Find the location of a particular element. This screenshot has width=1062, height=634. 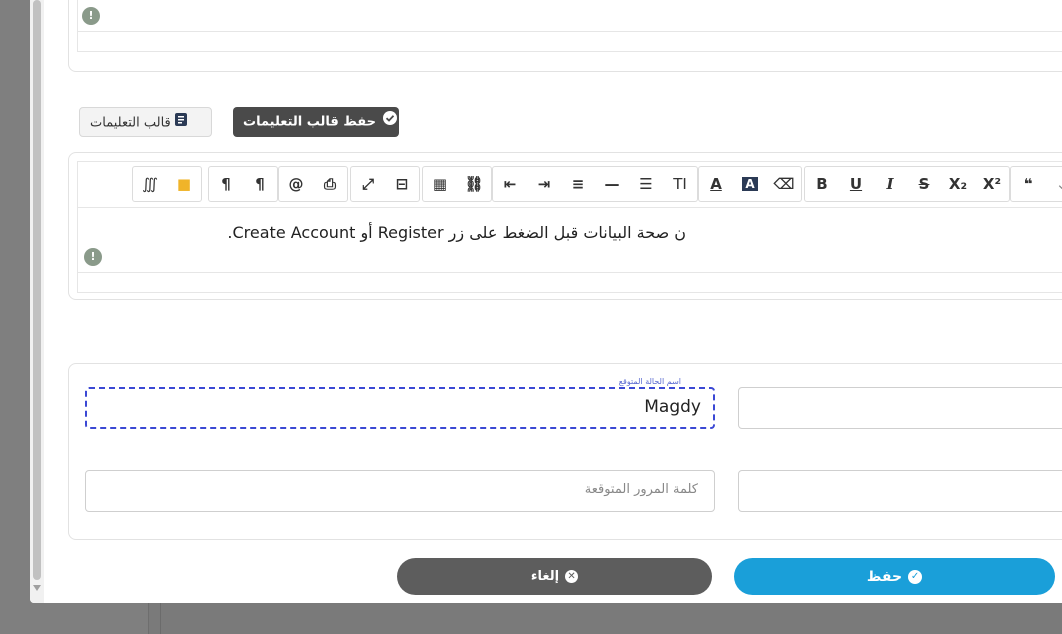

expected-password-placeholder: كلمة المرور المتوقعة is located at coordinates (641, 489).